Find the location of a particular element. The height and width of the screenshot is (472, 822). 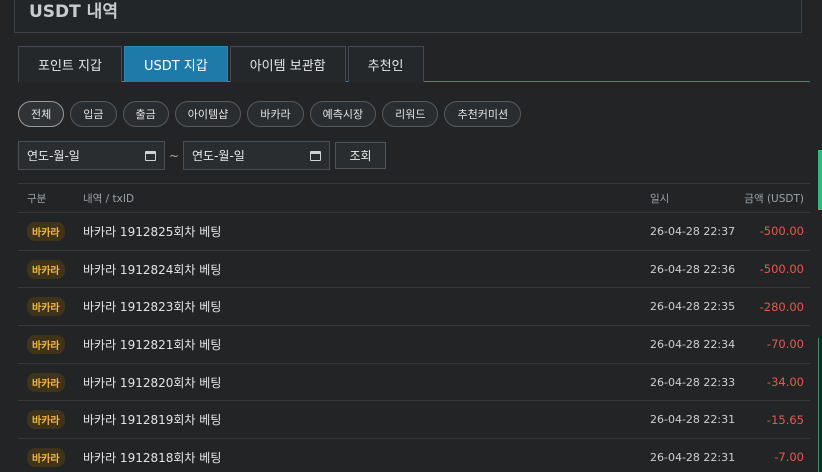

header-amount: 금액 (USDT) is located at coordinates (774, 198).